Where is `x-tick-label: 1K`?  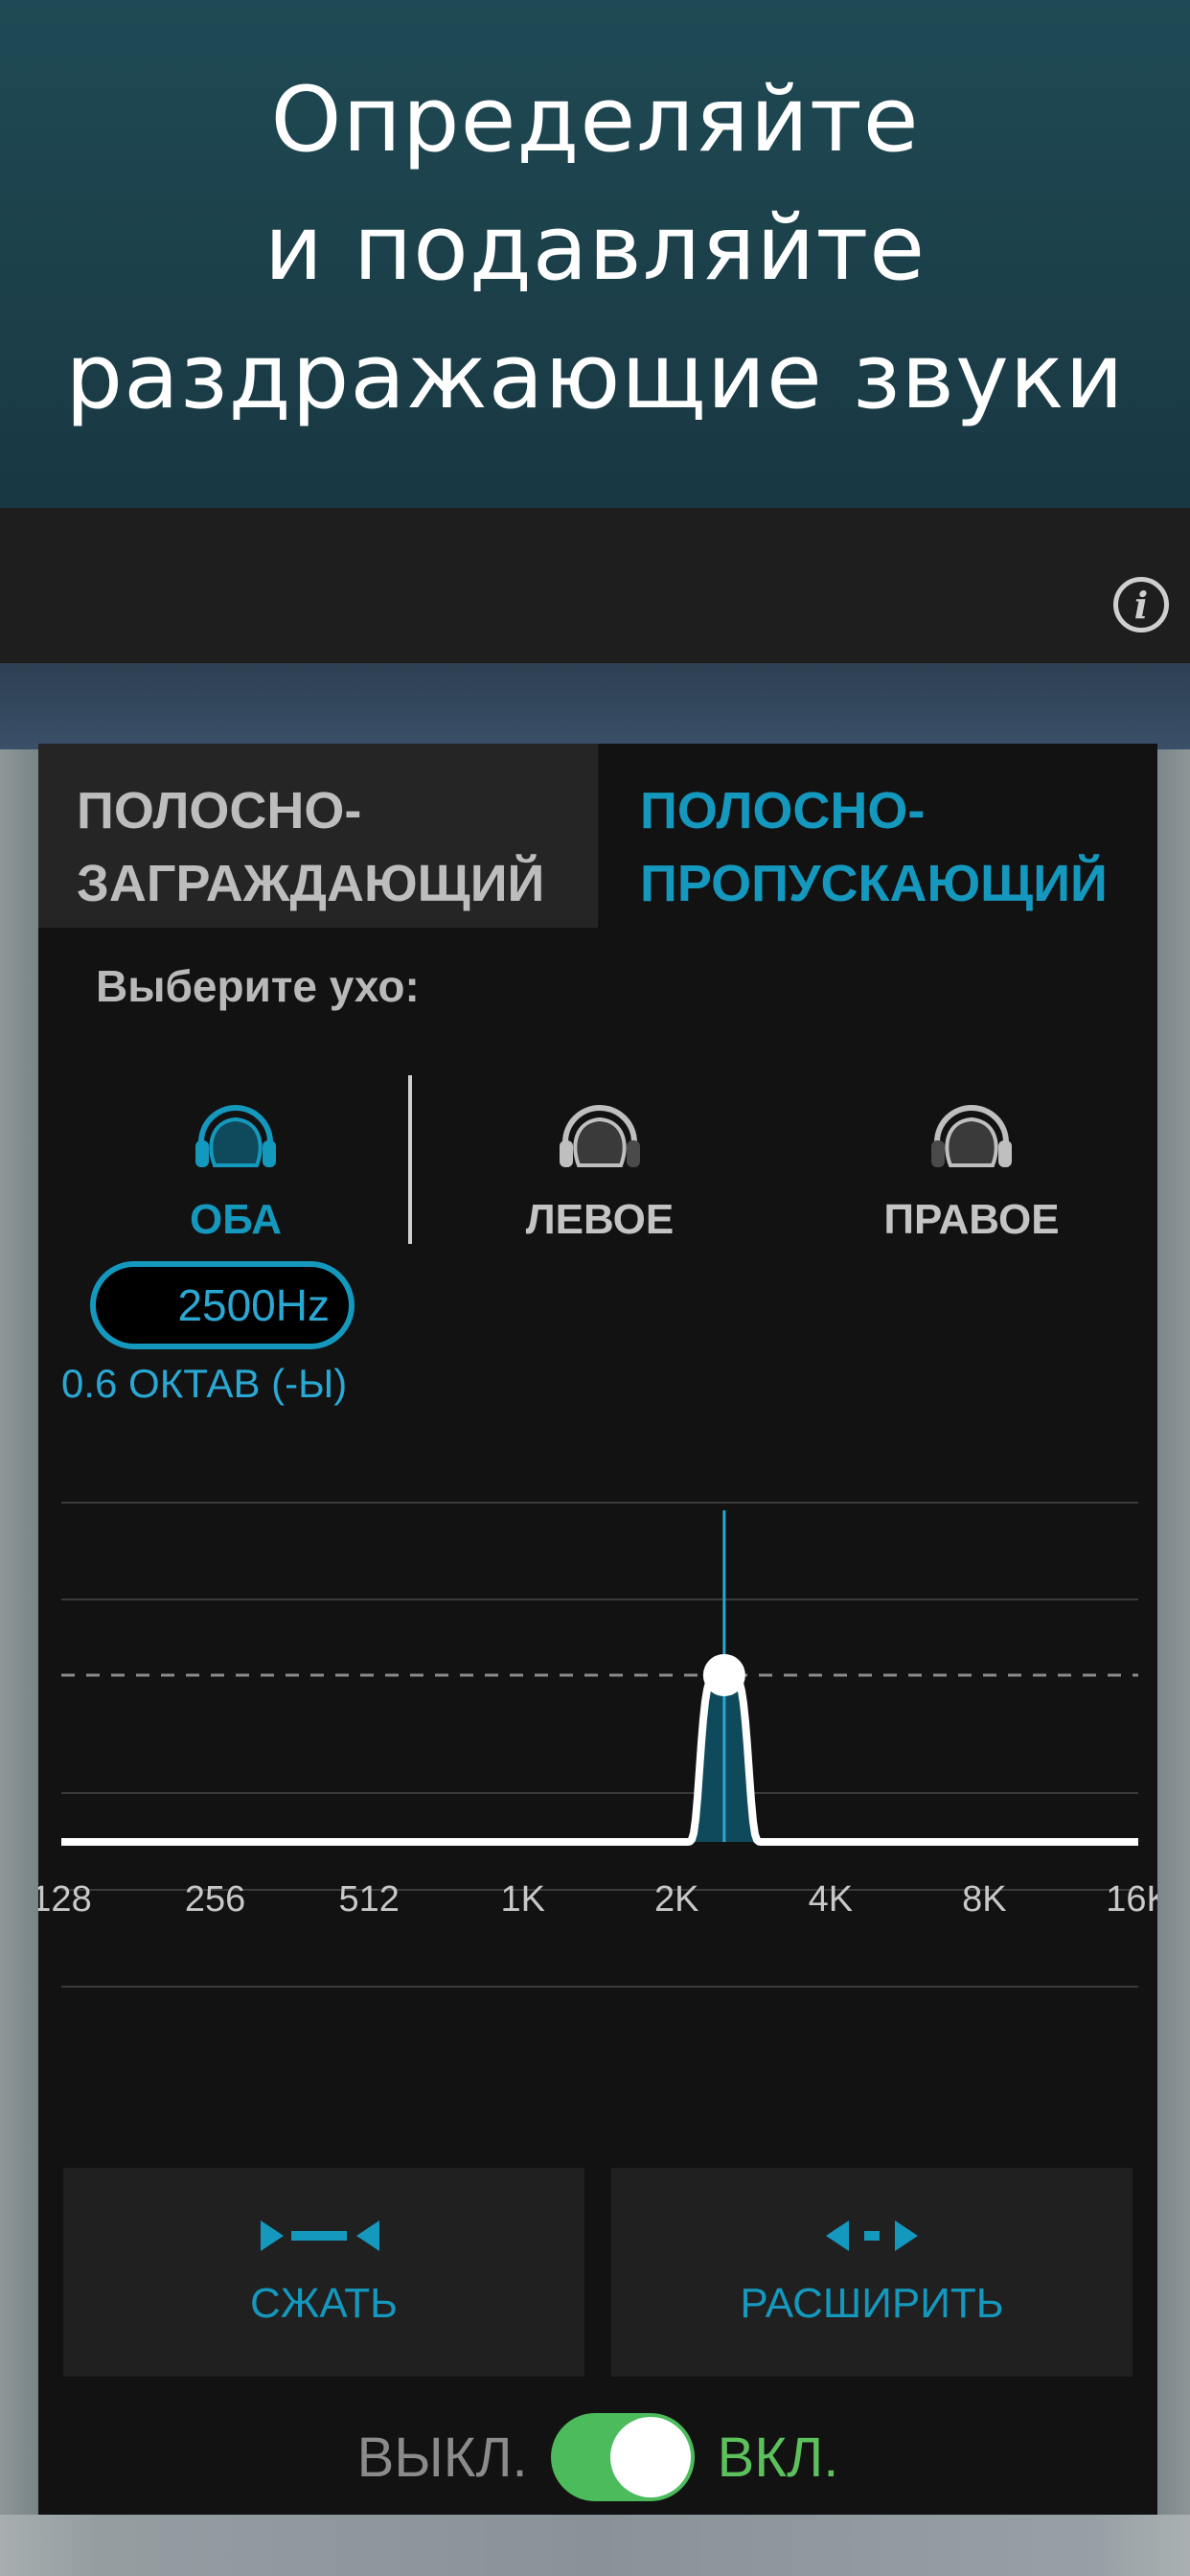
x-tick-label: 1K is located at coordinates (522, 1899).